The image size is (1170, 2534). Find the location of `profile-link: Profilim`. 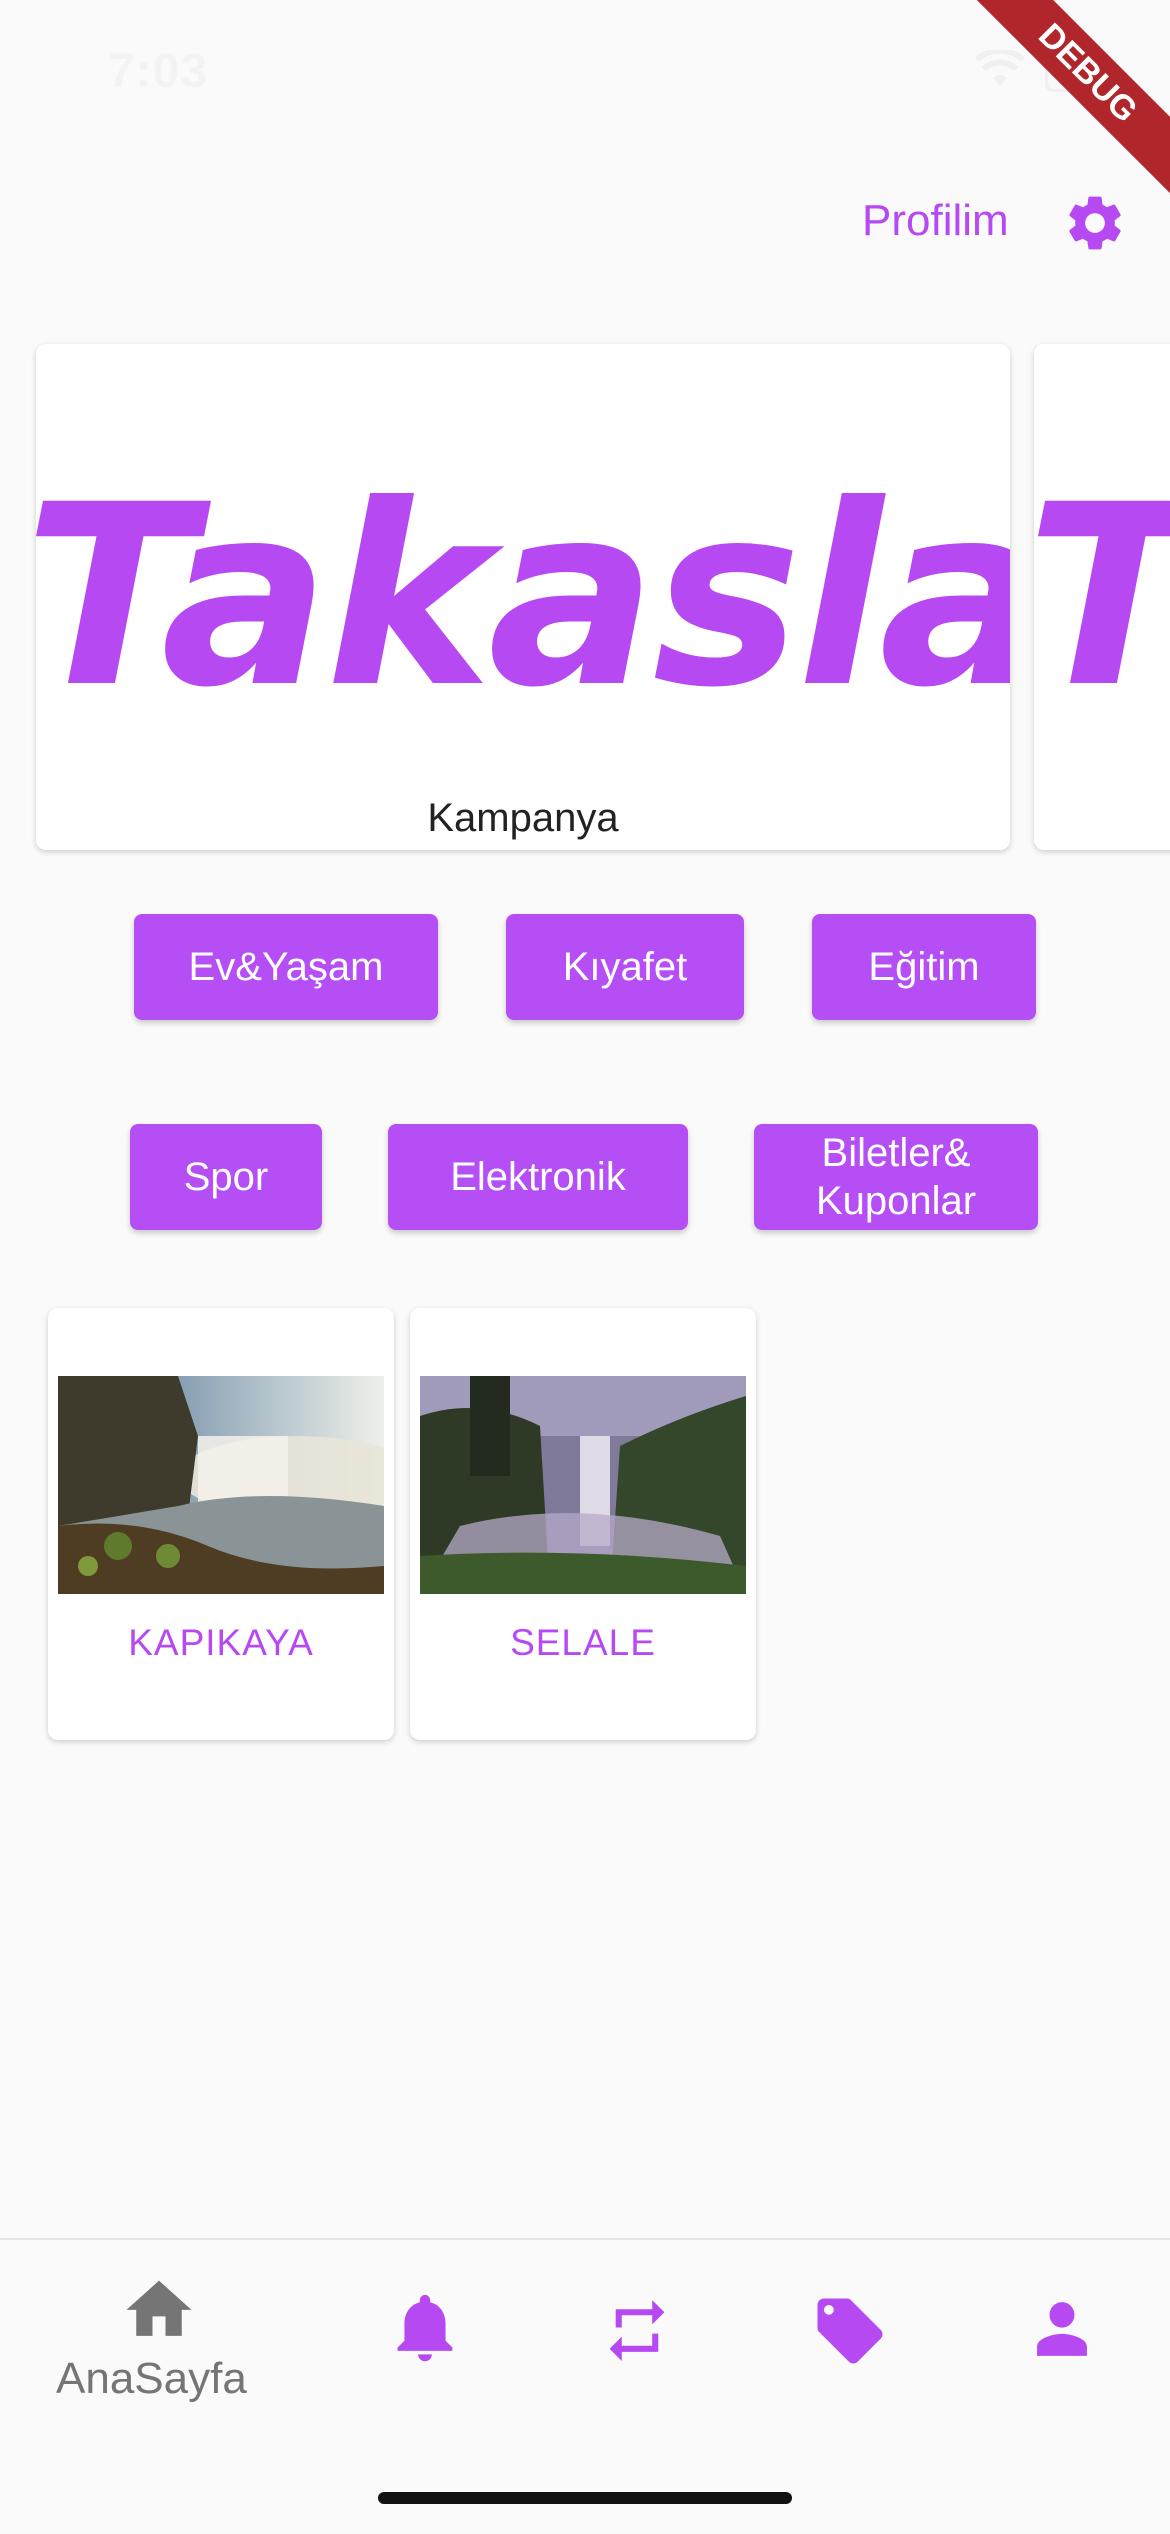

profile-link: Profilim is located at coordinates (935, 221).